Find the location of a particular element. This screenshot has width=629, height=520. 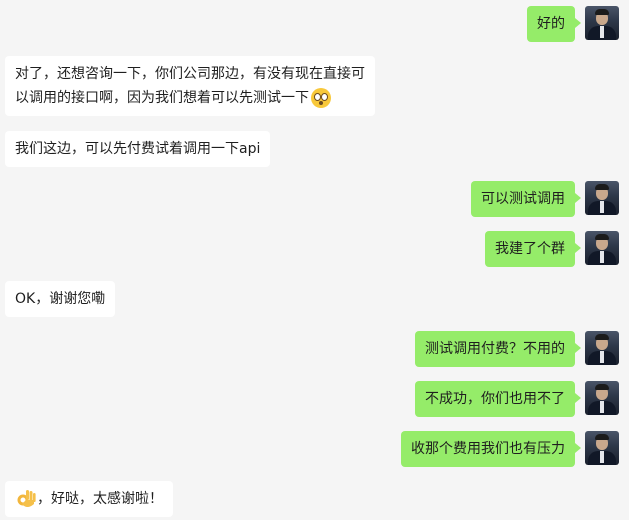

message-text: 我建了个群 is located at coordinates (530, 249).